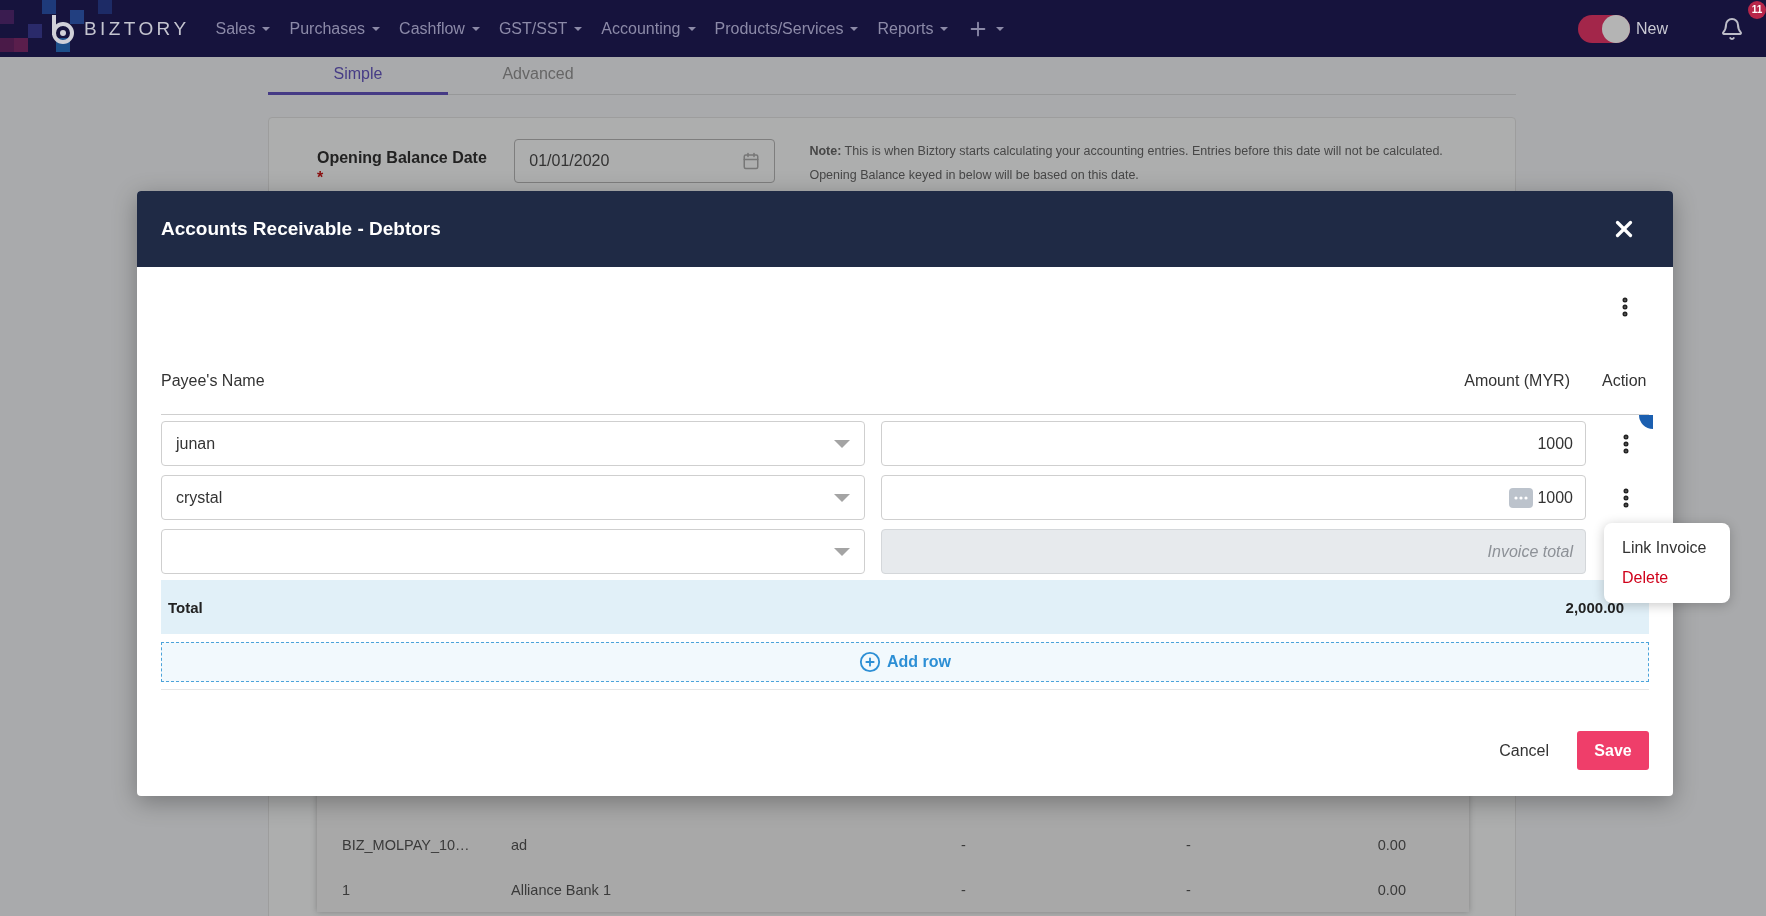 This screenshot has width=1766, height=916. What do you see at coordinates (358, 76) in the screenshot?
I see `tab: Simple` at bounding box center [358, 76].